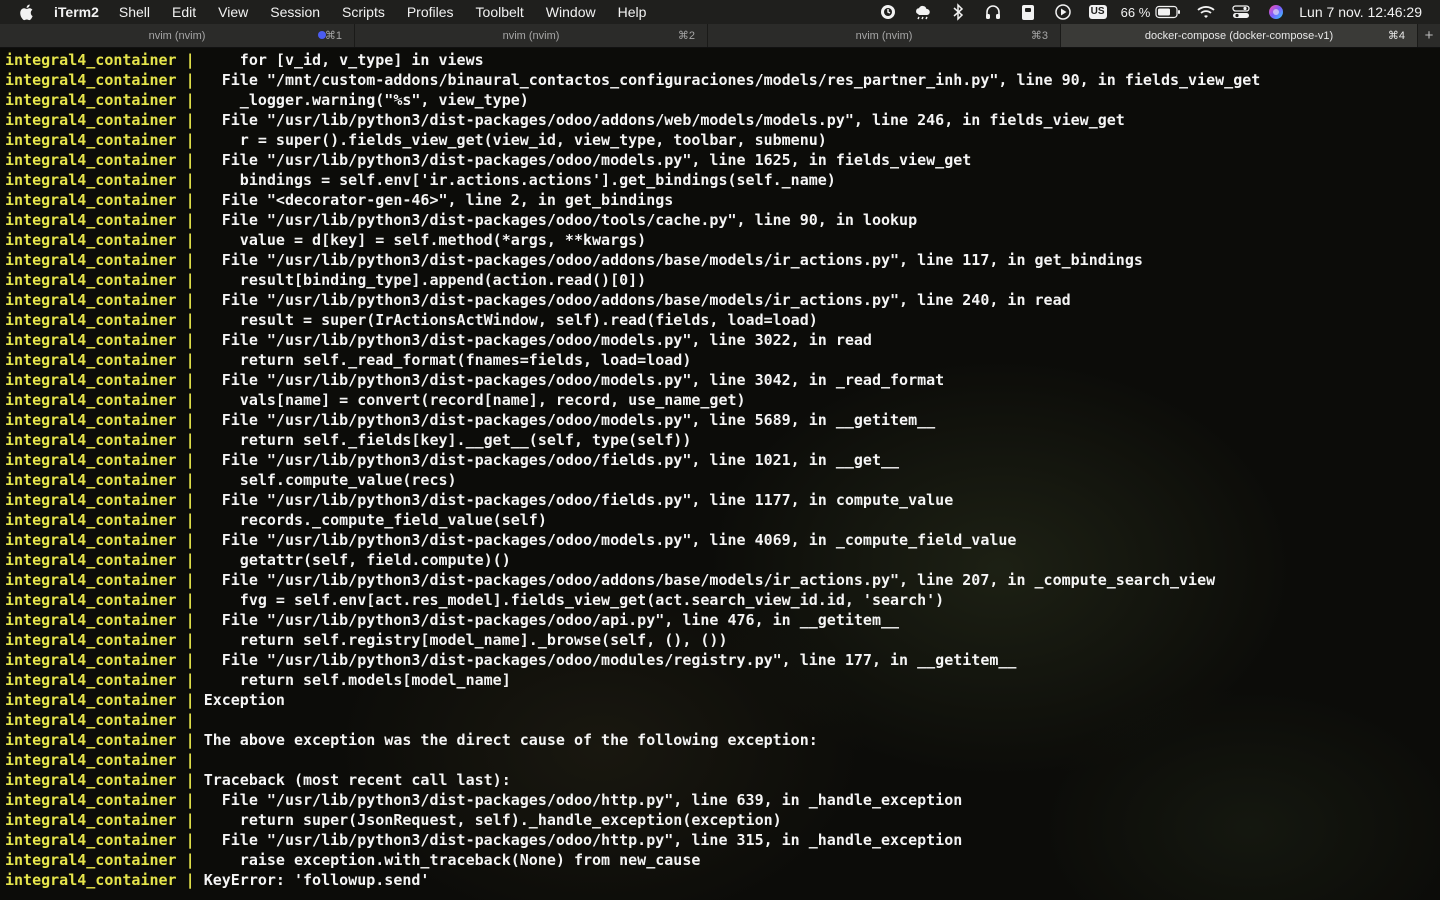  I want to click on weather-icon, so click(923, 12).